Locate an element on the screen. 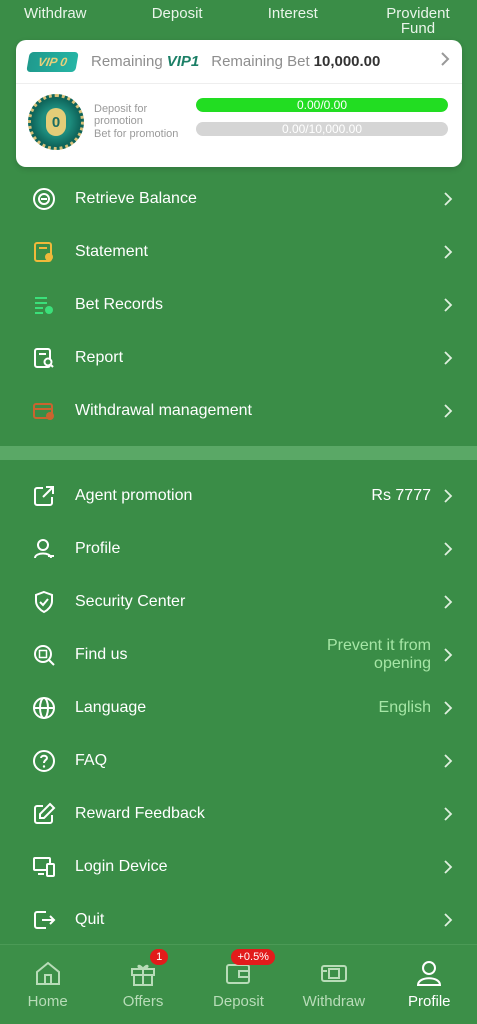  shield-icon is located at coordinates (44, 602).